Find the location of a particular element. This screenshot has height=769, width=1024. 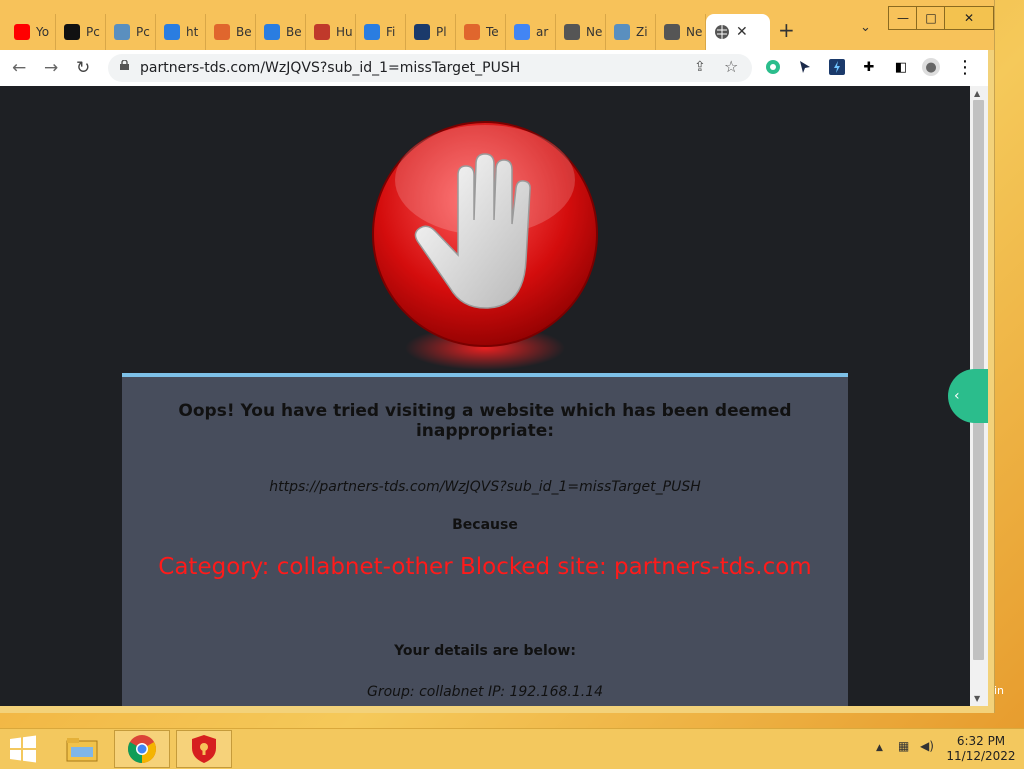

tab-0: Yo is located at coordinates (31, 32).